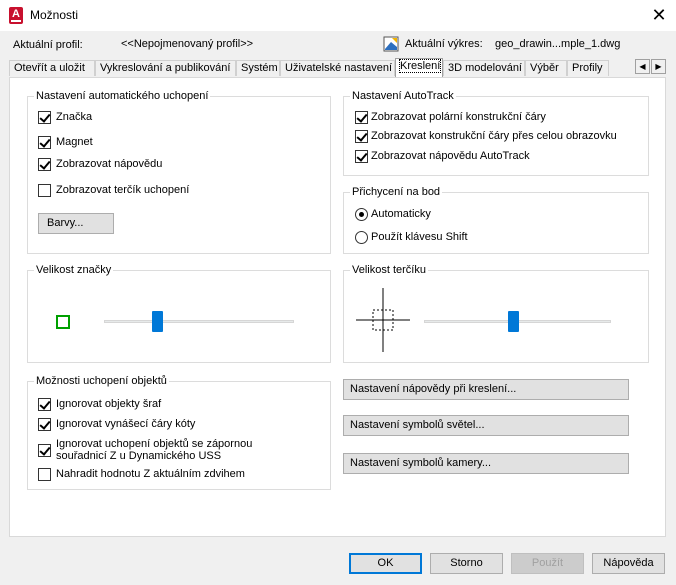  I want to click on tab-user-preferences: Uživatelské nastavení, so click(337, 68).